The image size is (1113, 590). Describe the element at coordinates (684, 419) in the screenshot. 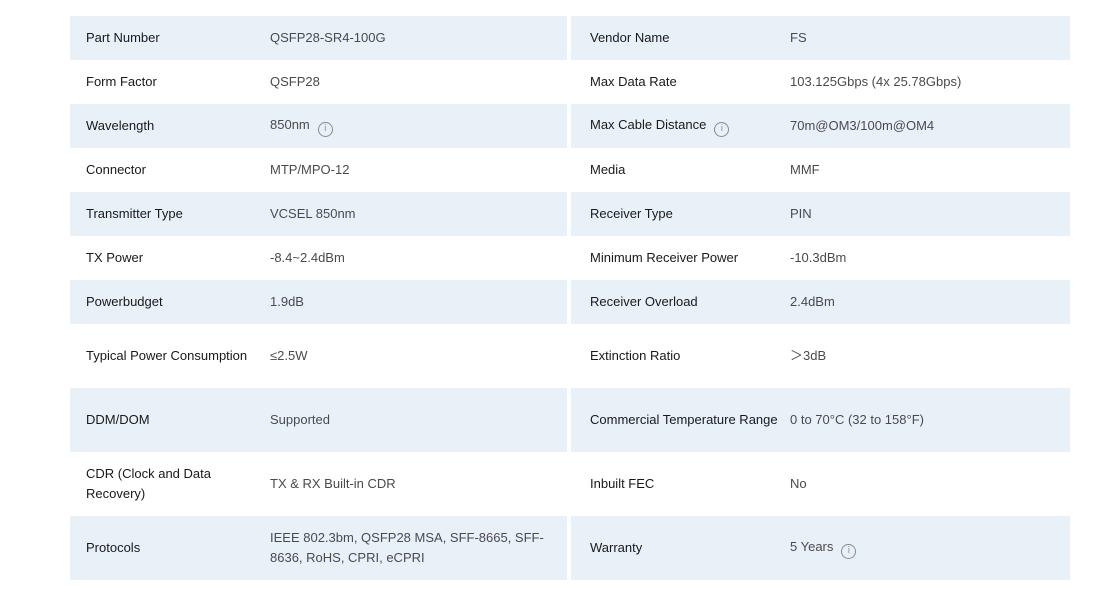

I see `spec-label: Commercial Temperature Range` at that location.